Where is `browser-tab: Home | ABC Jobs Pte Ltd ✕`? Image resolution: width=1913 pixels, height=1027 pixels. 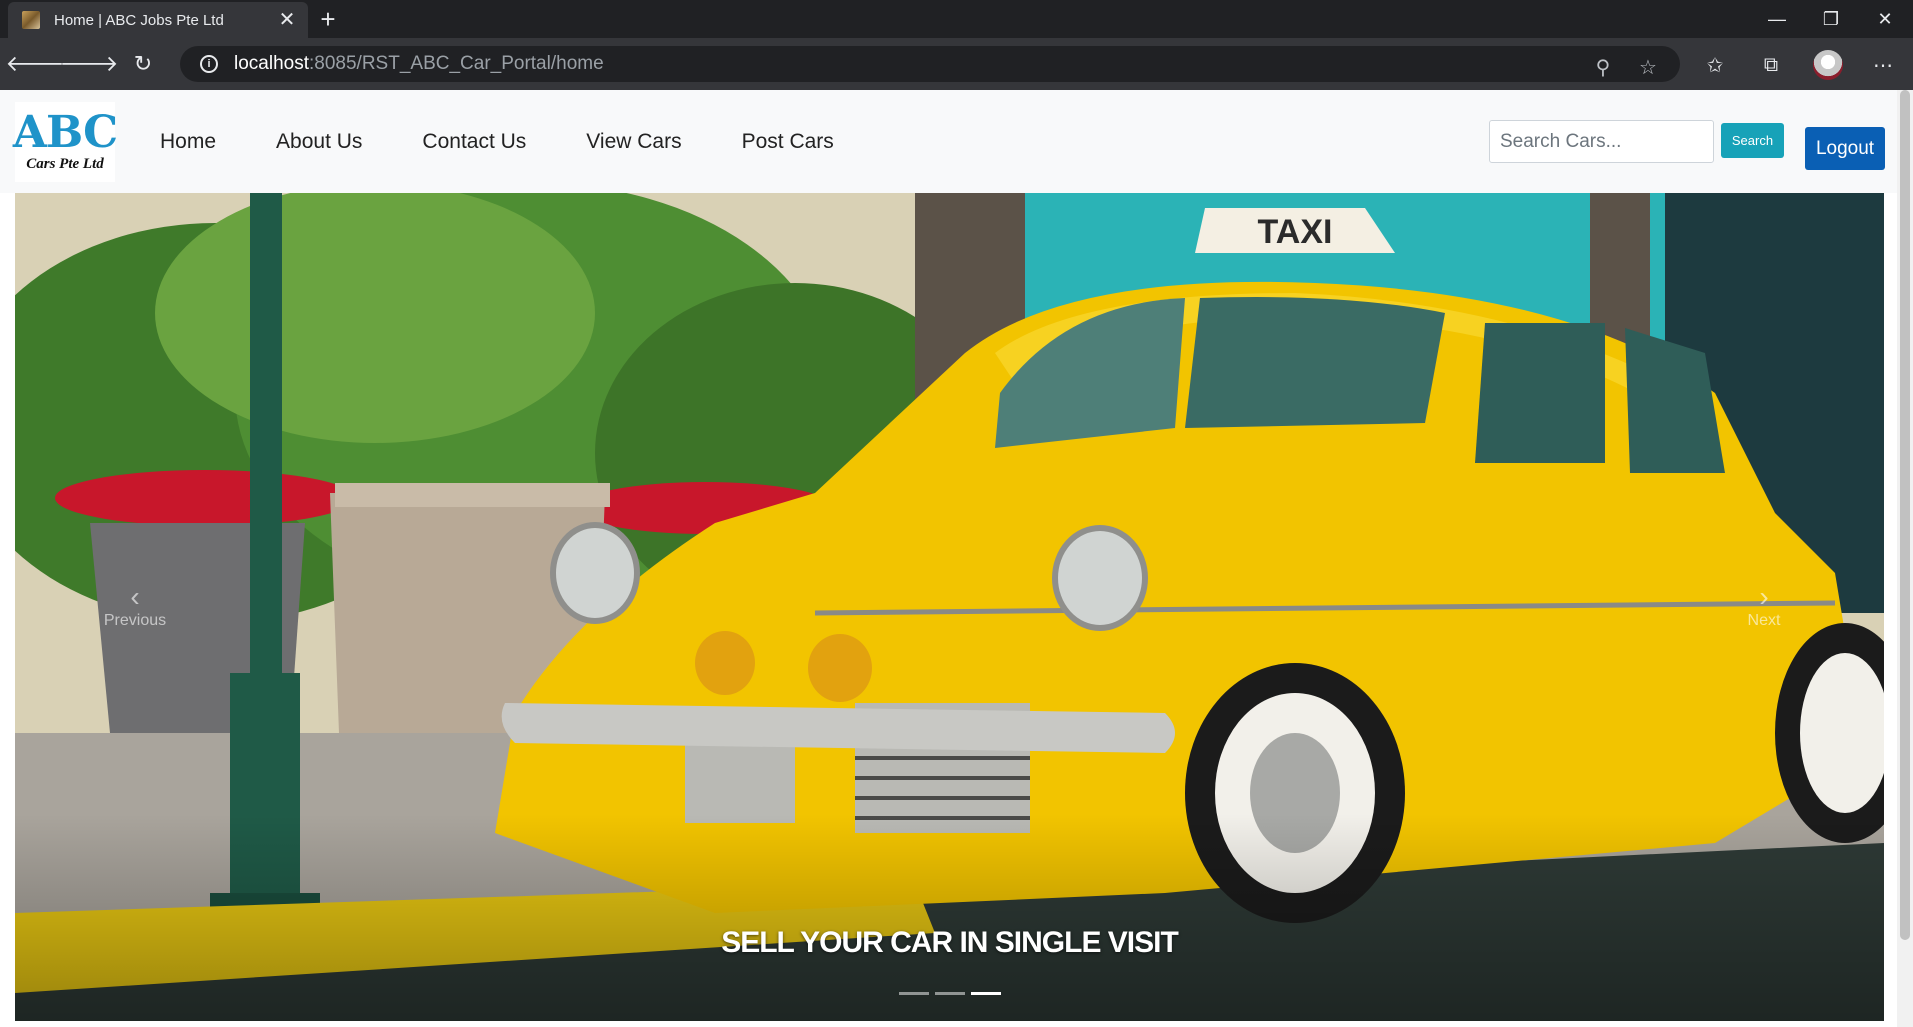
browser-tab: Home | ABC Jobs Pte Ltd ✕ is located at coordinates (158, 20).